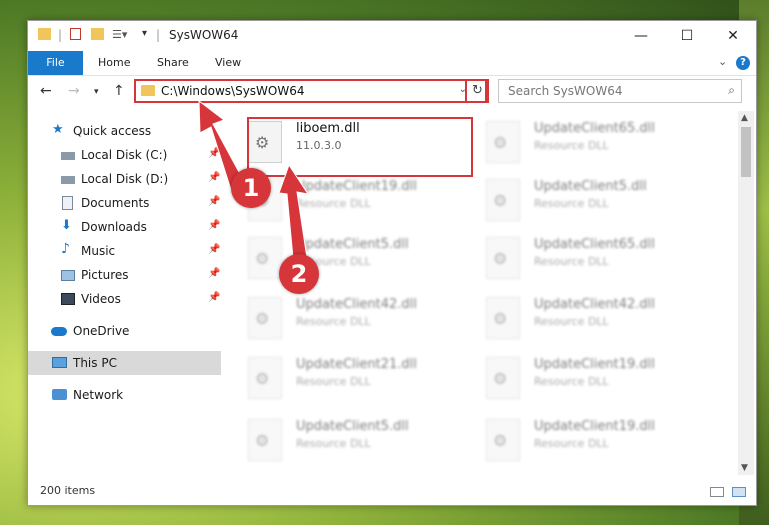 The image size is (769, 525). Describe the element at coordinates (299, 274) in the screenshot. I see `callout-2: 2` at that location.